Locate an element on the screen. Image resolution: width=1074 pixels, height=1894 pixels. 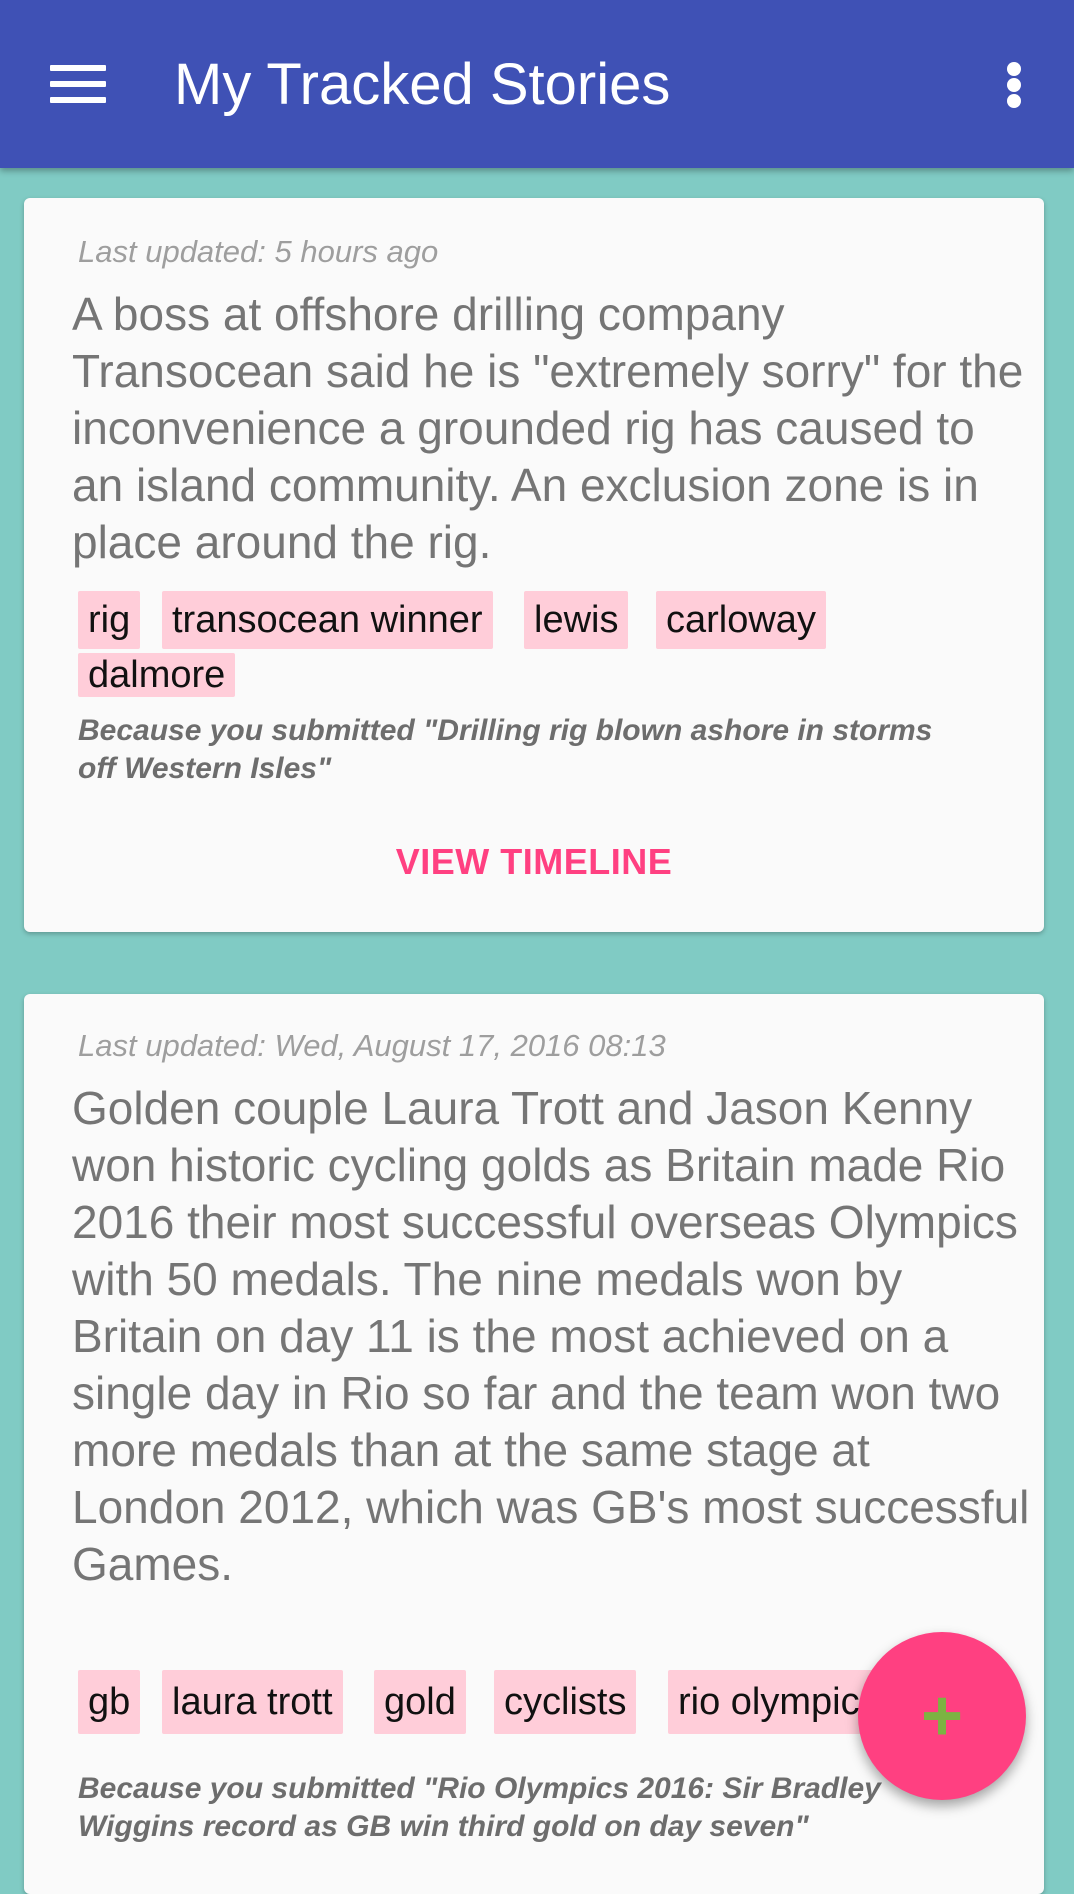
tag-chip: gold is located at coordinates (420, 1702).